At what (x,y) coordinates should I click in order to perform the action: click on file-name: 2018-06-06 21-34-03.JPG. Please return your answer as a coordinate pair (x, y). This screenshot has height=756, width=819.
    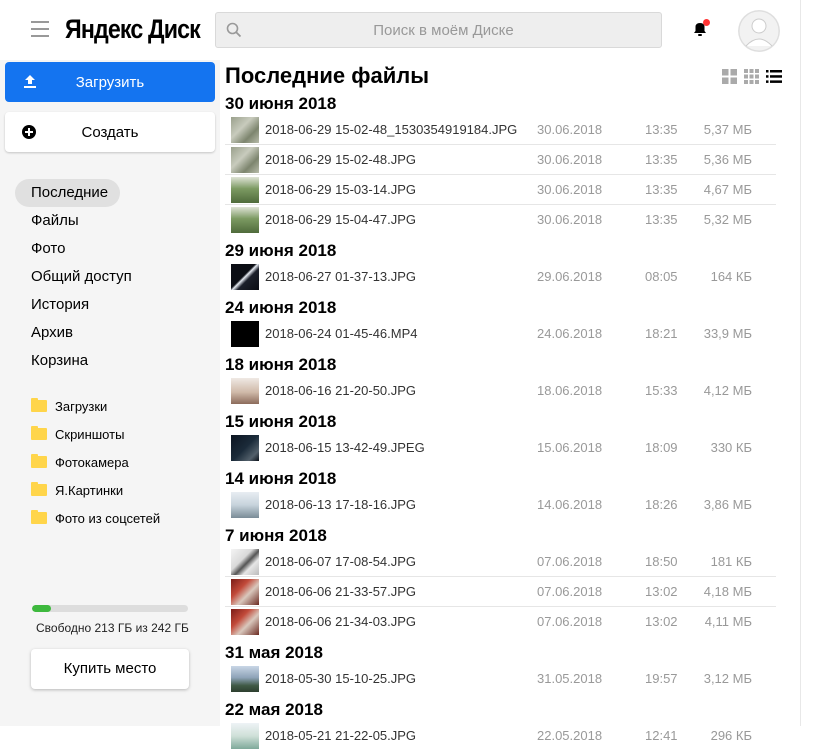
    Looking at the image, I should click on (341, 621).